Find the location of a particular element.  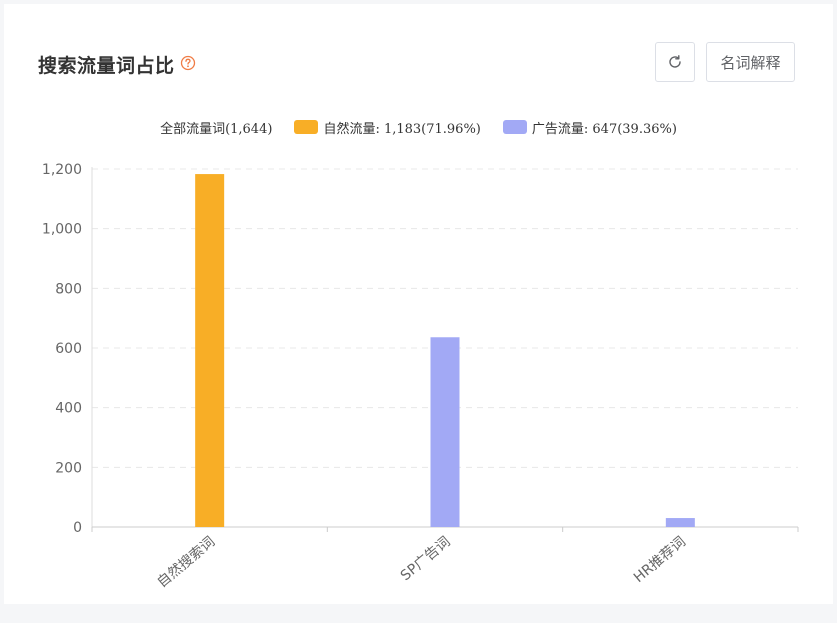

y-tick-label: 400 is located at coordinates (68, 409).